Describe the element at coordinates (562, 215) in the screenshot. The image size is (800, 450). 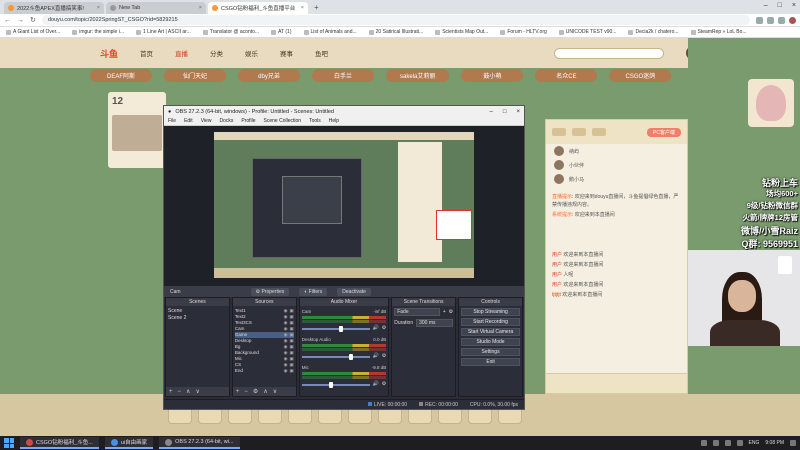
I see `chat-user: 系统提示` at that location.